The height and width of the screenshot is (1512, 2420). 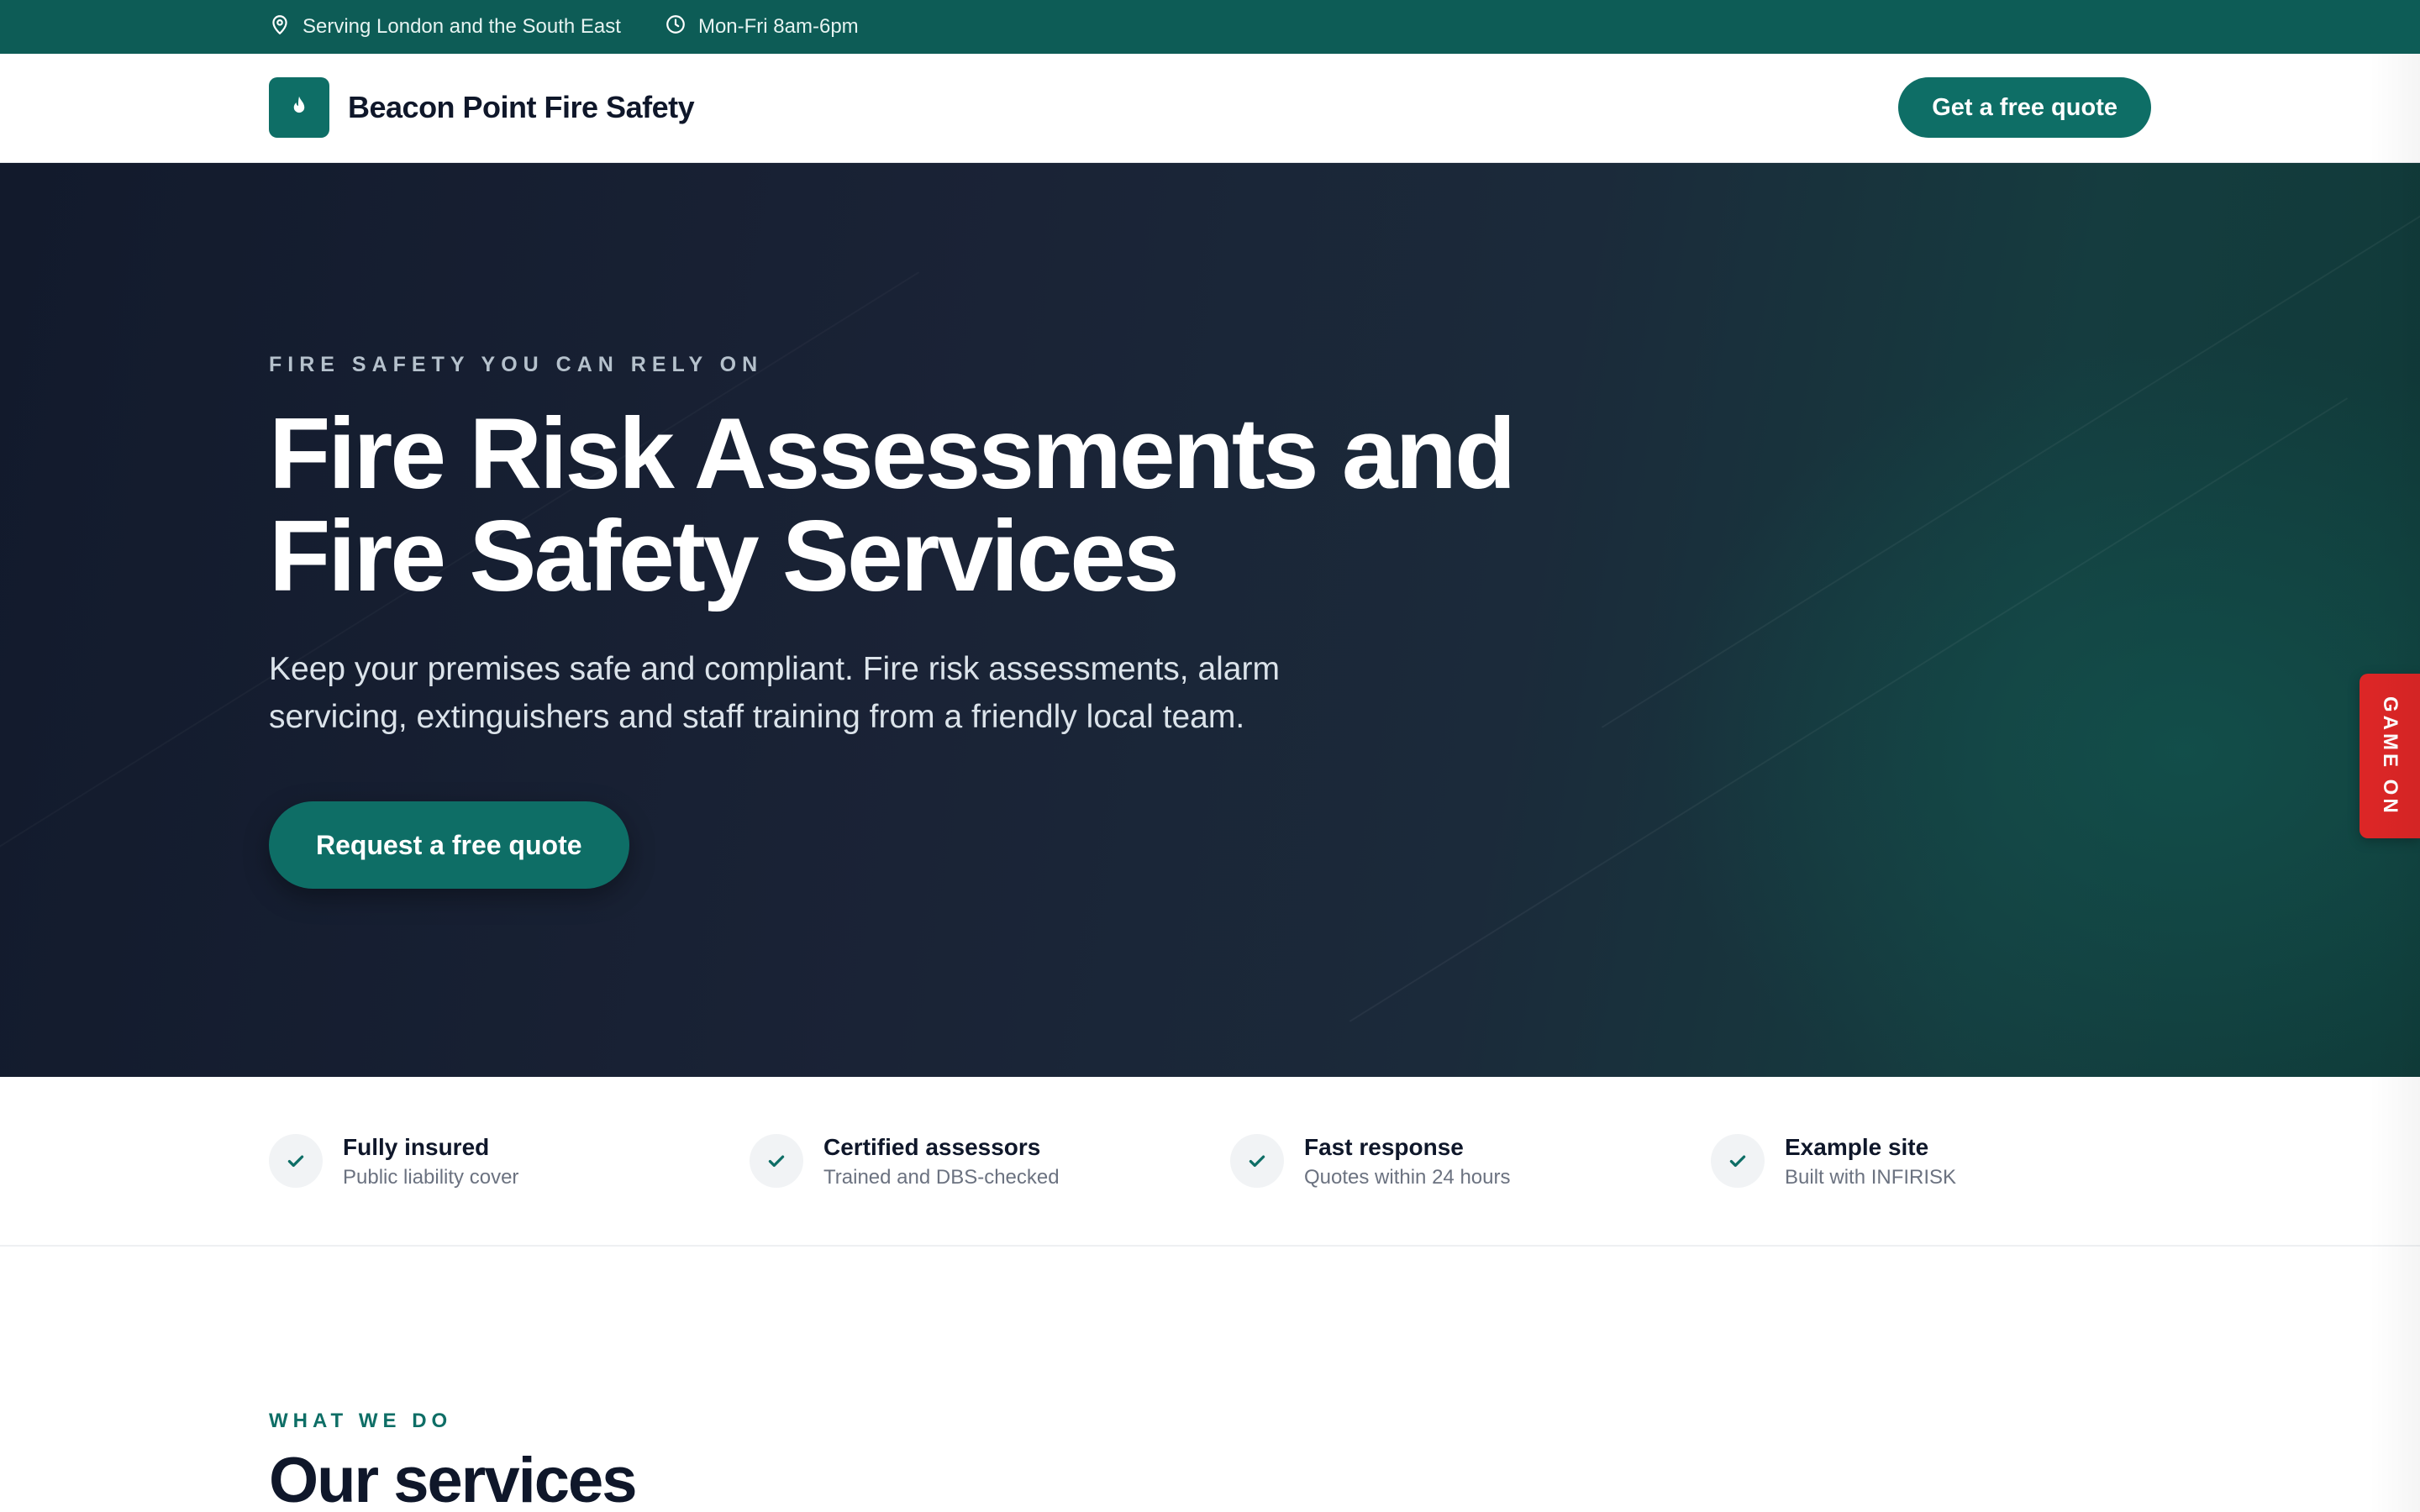 I want to click on feature-title: Certified assessors, so click(x=932, y=1147).